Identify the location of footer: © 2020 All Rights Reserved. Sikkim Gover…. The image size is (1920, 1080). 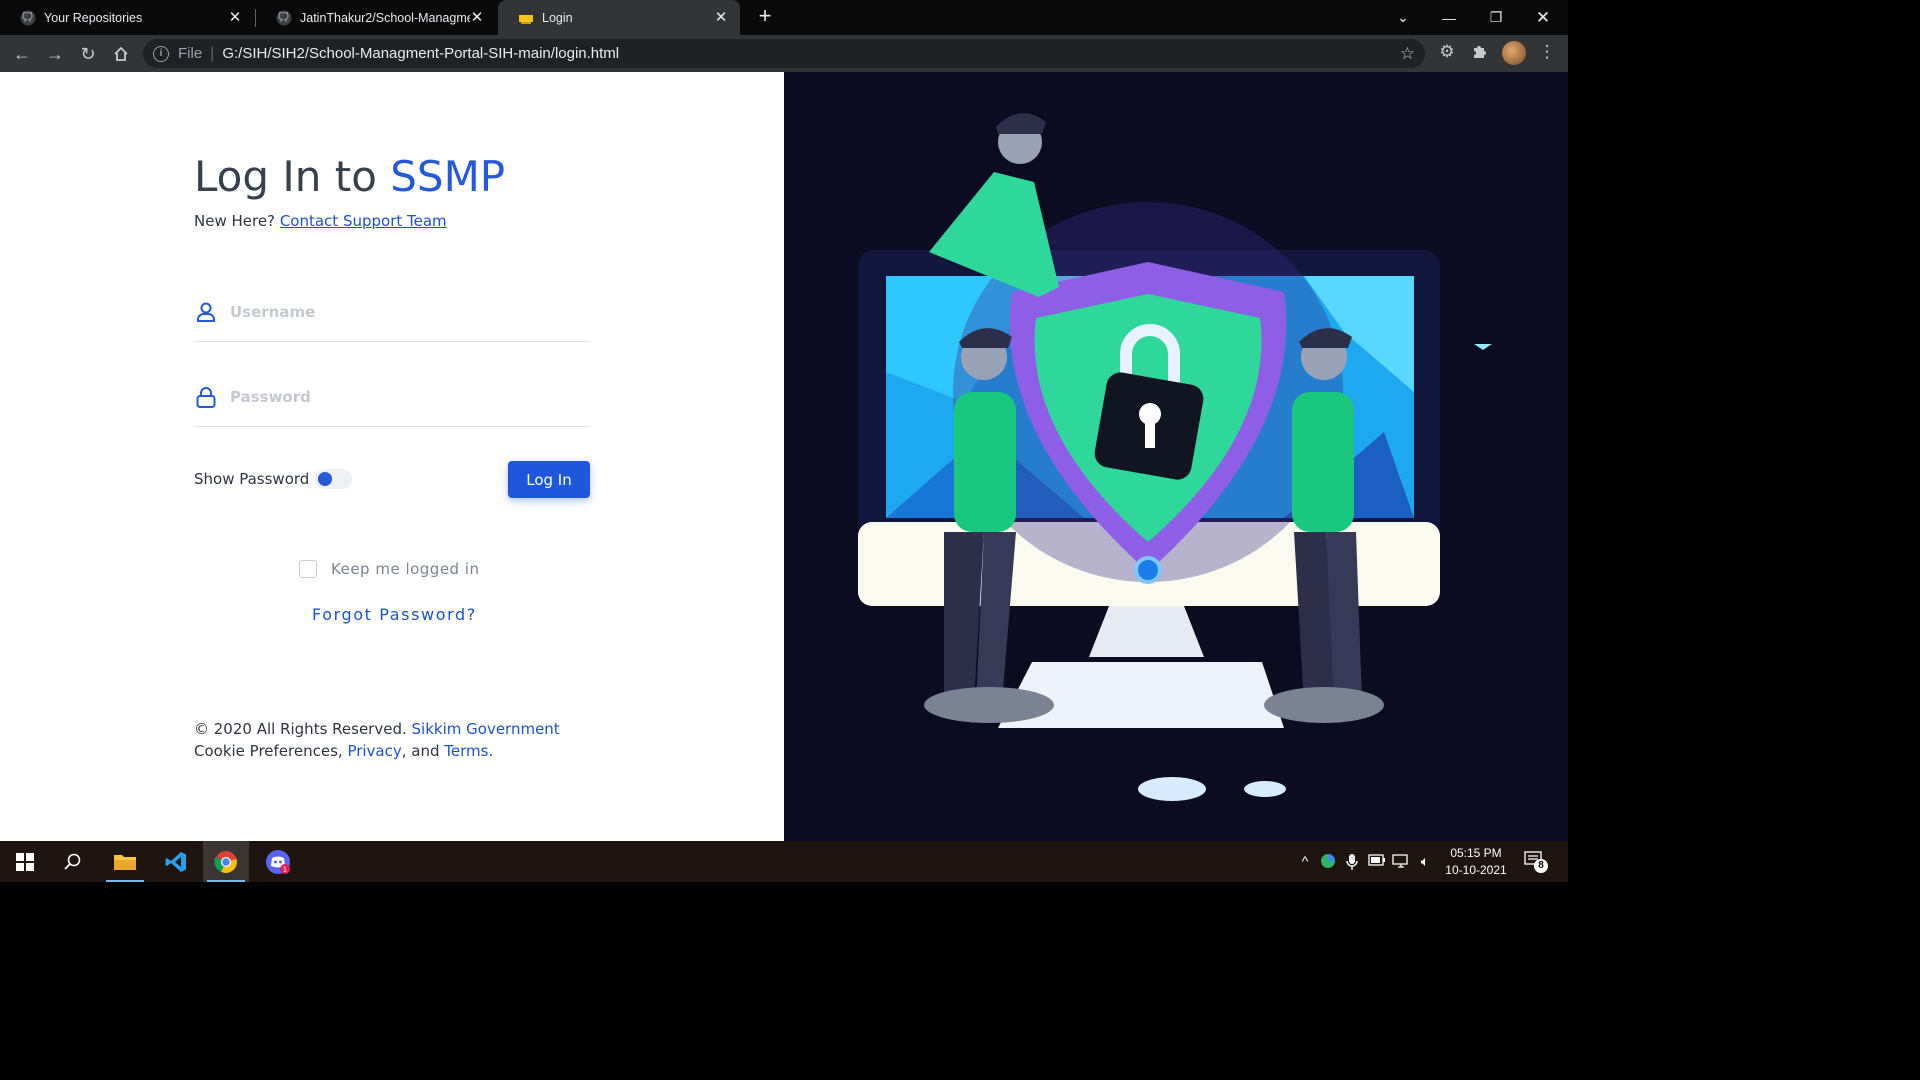
(394, 740).